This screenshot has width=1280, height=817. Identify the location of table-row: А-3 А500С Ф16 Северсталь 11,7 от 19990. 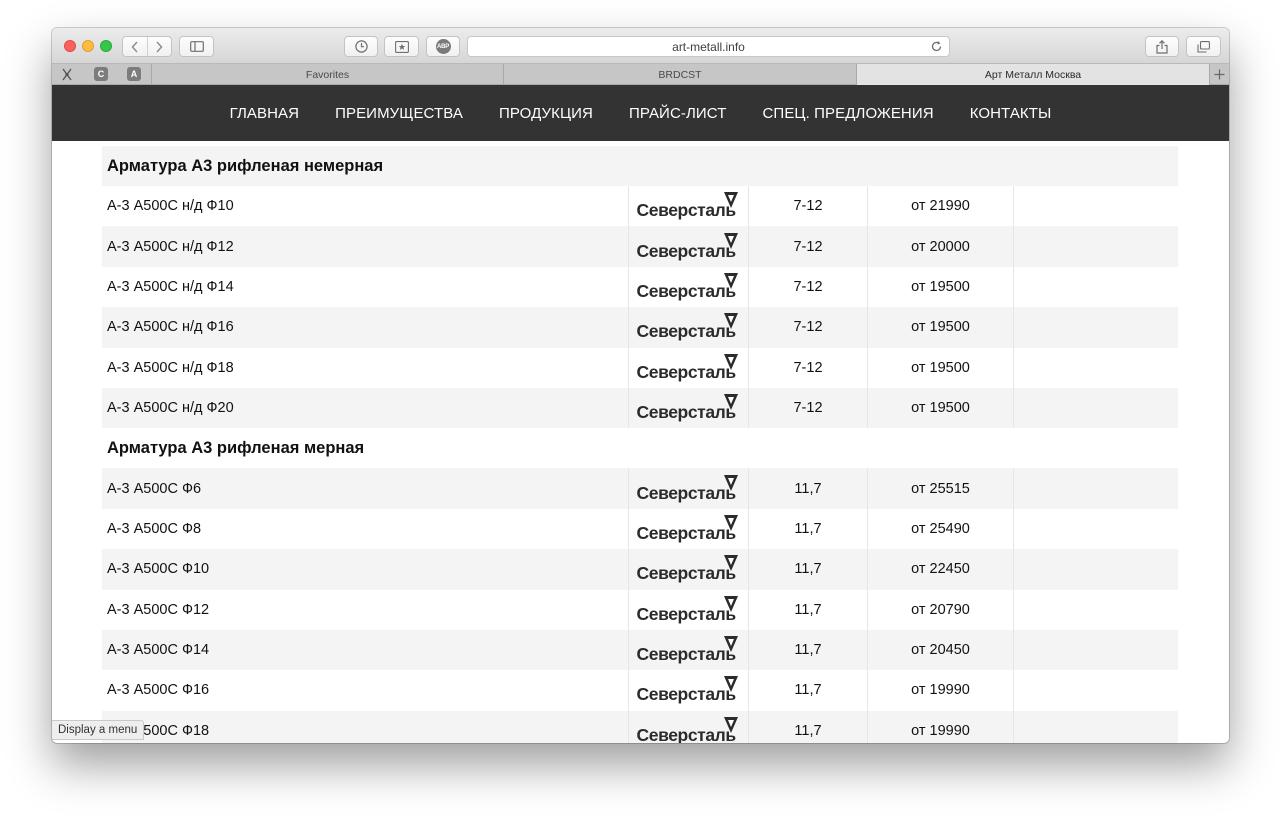
(640, 690).